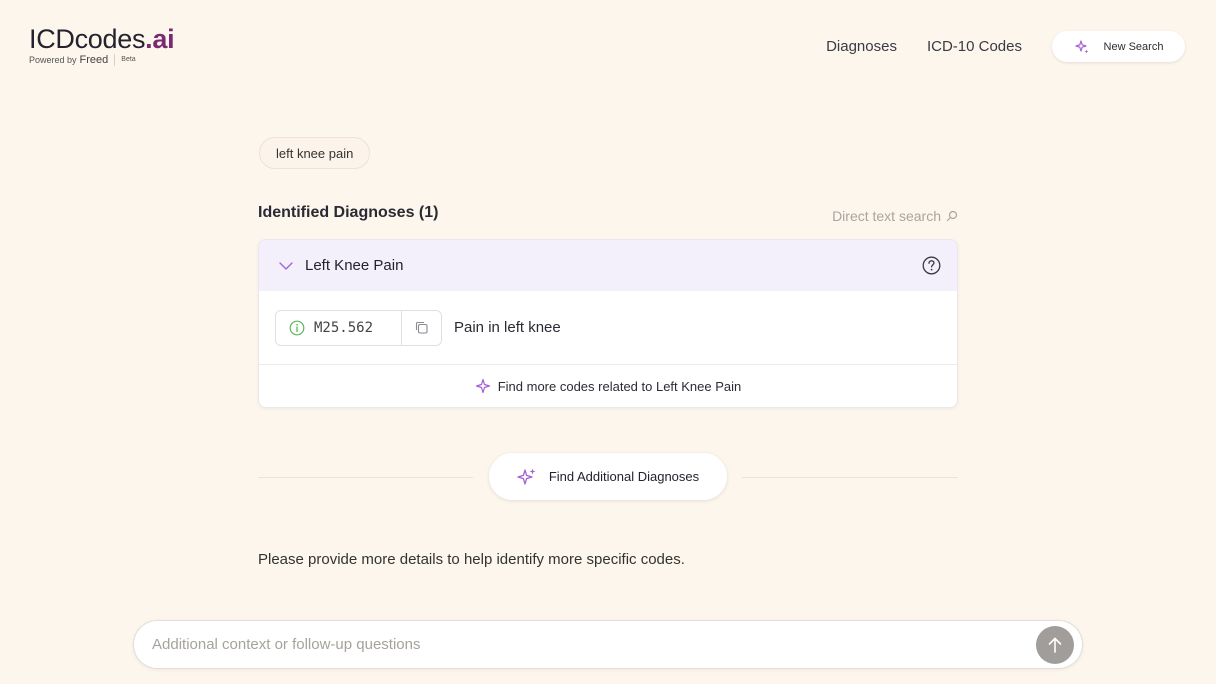  I want to click on logo: ICDcodes.ai Powered by Freed Beta, so click(102, 45).